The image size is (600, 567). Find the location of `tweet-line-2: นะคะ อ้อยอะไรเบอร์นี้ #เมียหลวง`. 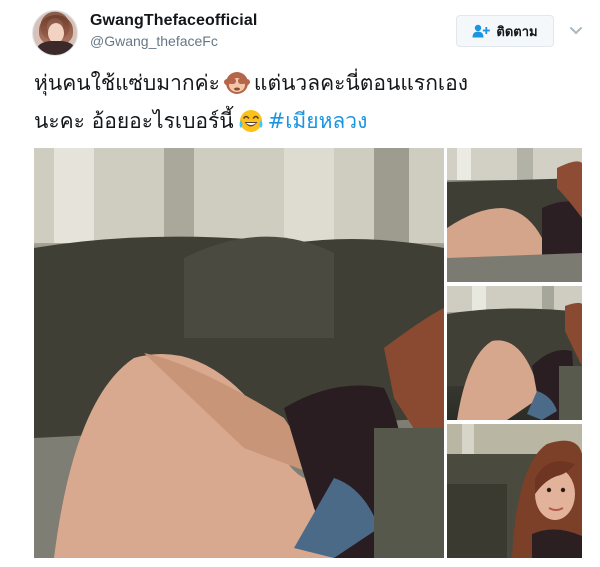

tweet-line-2: นะคะ อ้อยอะไรเบอร์นี้ #เมียหลวง is located at coordinates (304, 121).